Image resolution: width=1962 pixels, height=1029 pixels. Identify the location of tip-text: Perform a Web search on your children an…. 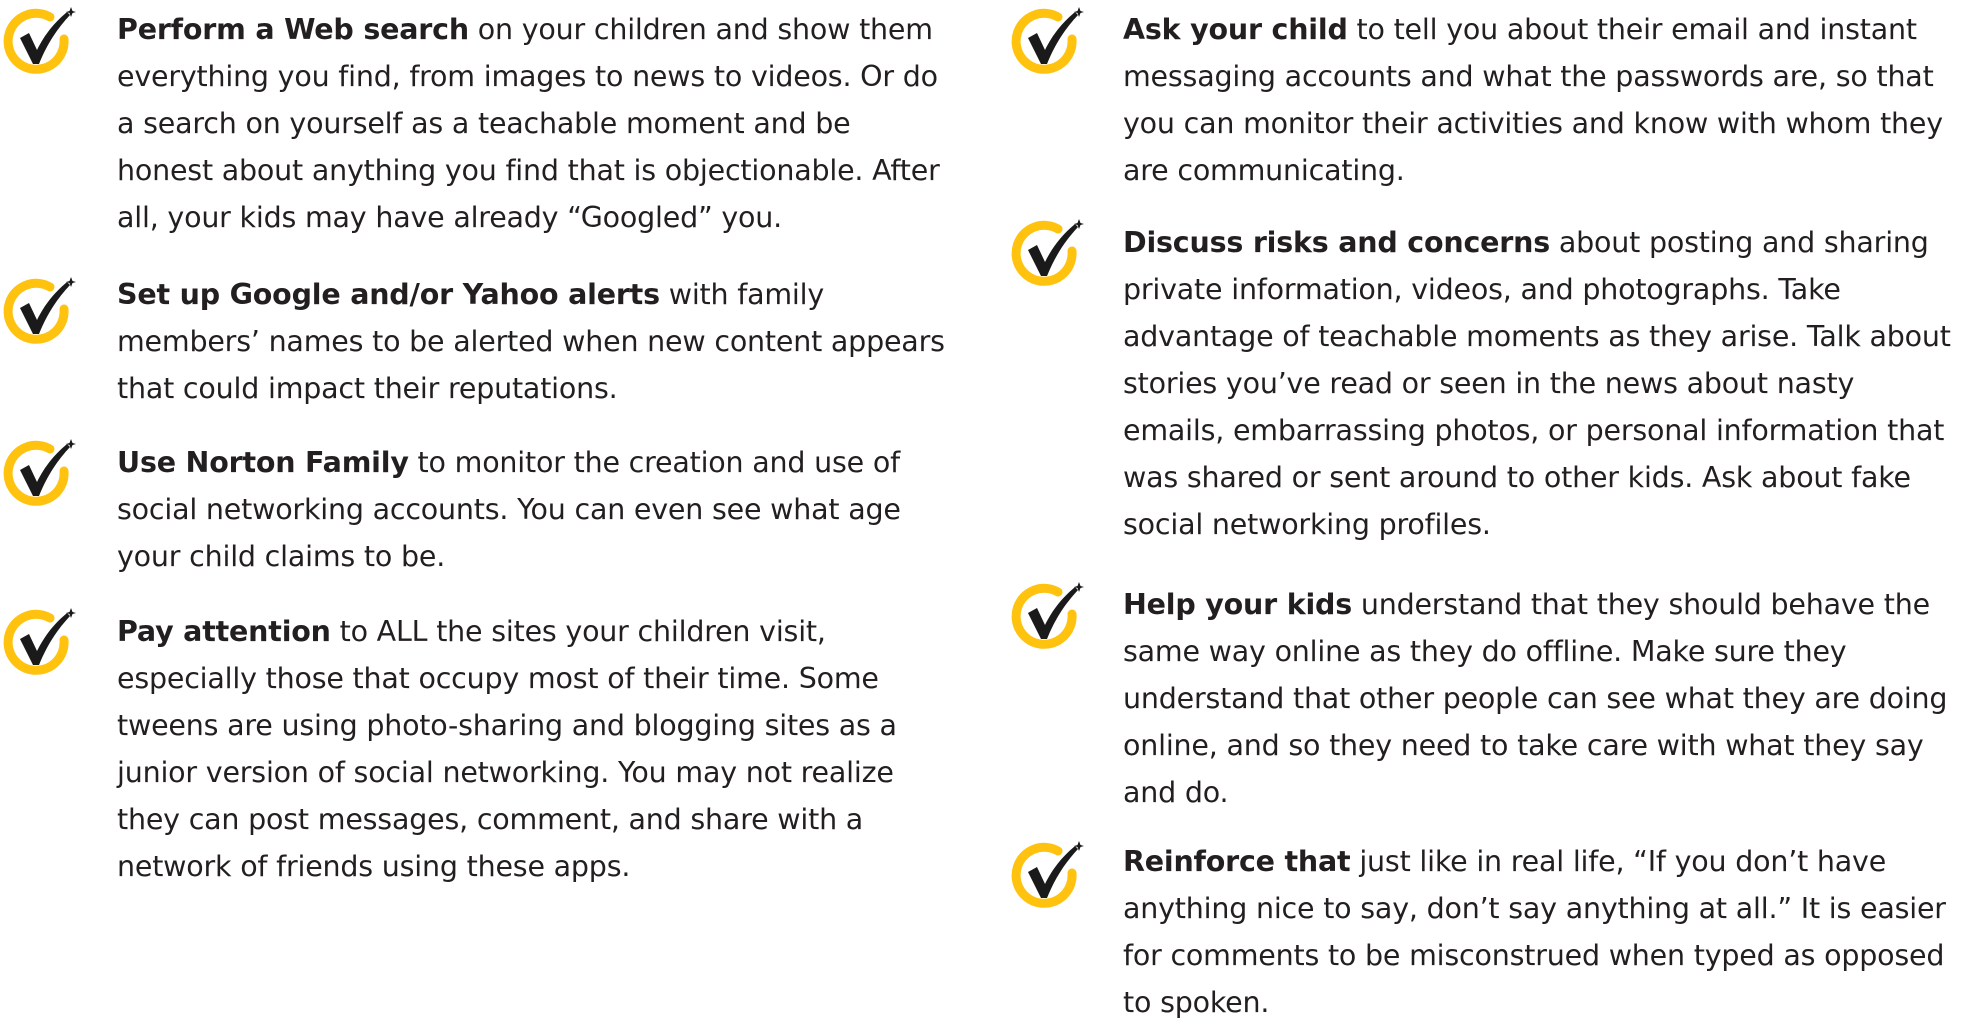
(532, 123).